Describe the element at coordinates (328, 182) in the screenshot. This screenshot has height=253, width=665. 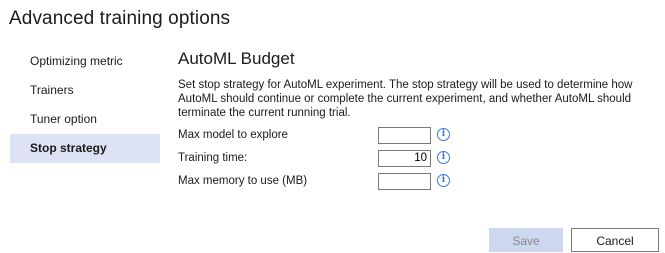
I see `max-memory-row: Max memory to use (MB) i` at that location.